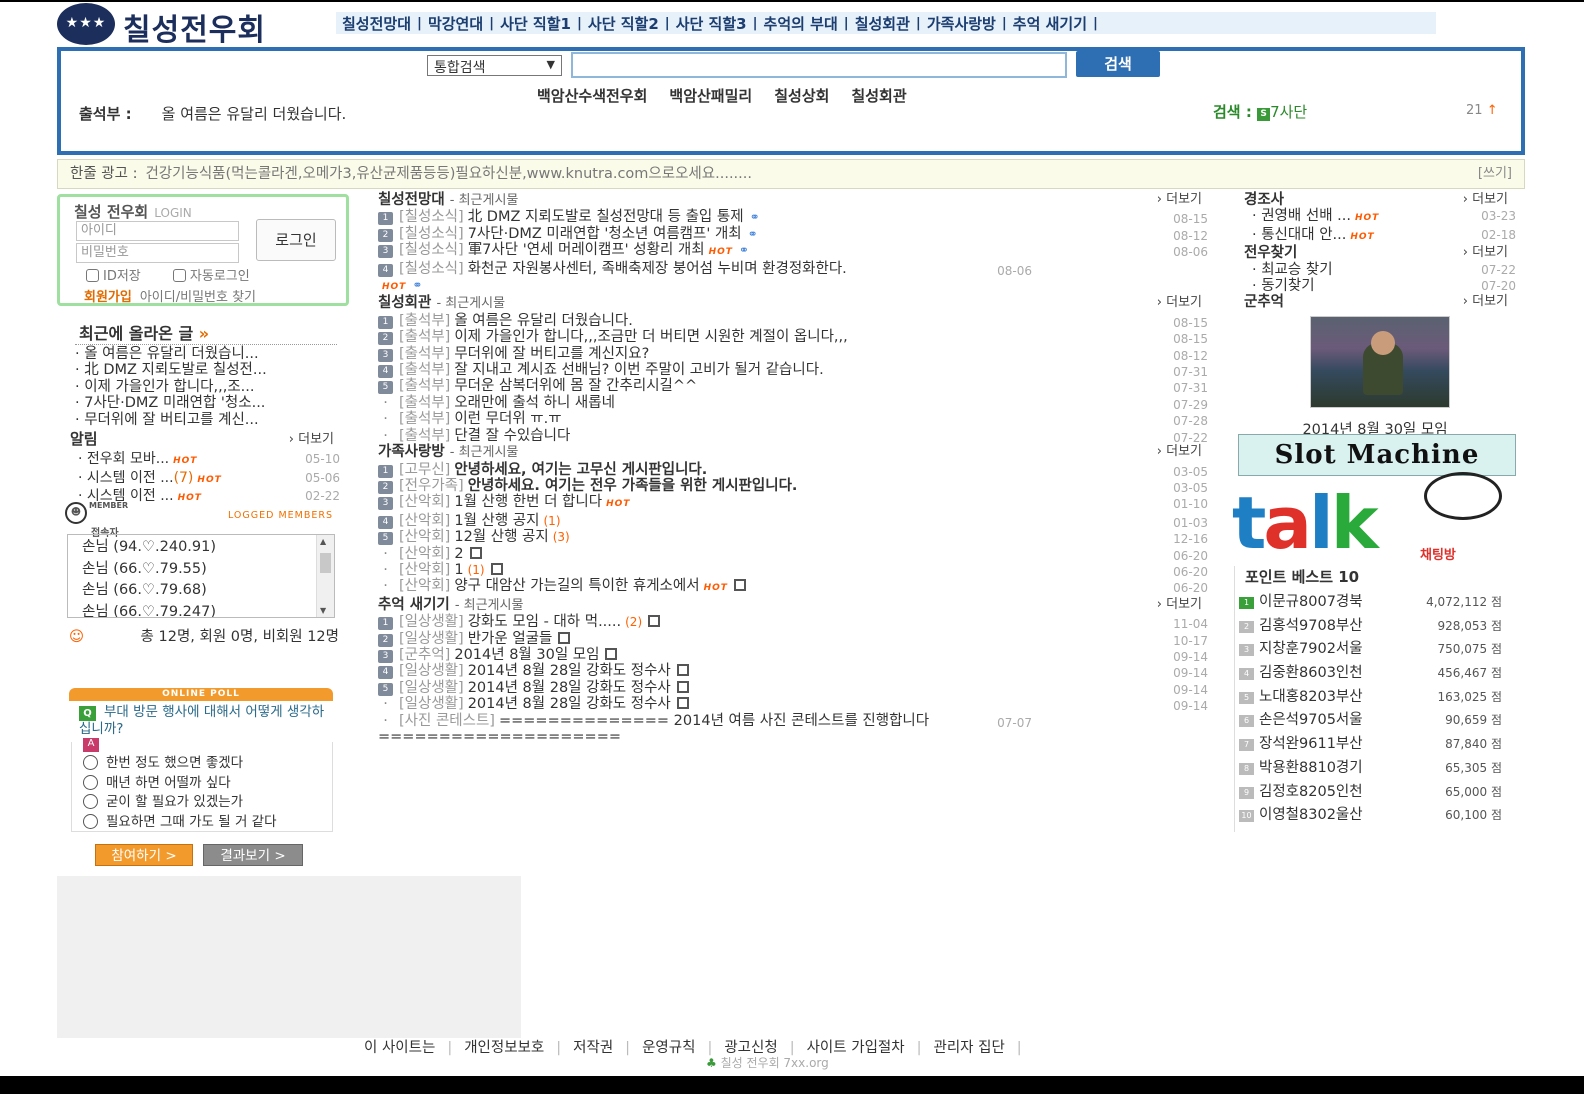 Image resolution: width=1584 pixels, height=1094 pixels. I want to click on post-title: 1월 산행 한번 더 합니다, so click(528, 502).